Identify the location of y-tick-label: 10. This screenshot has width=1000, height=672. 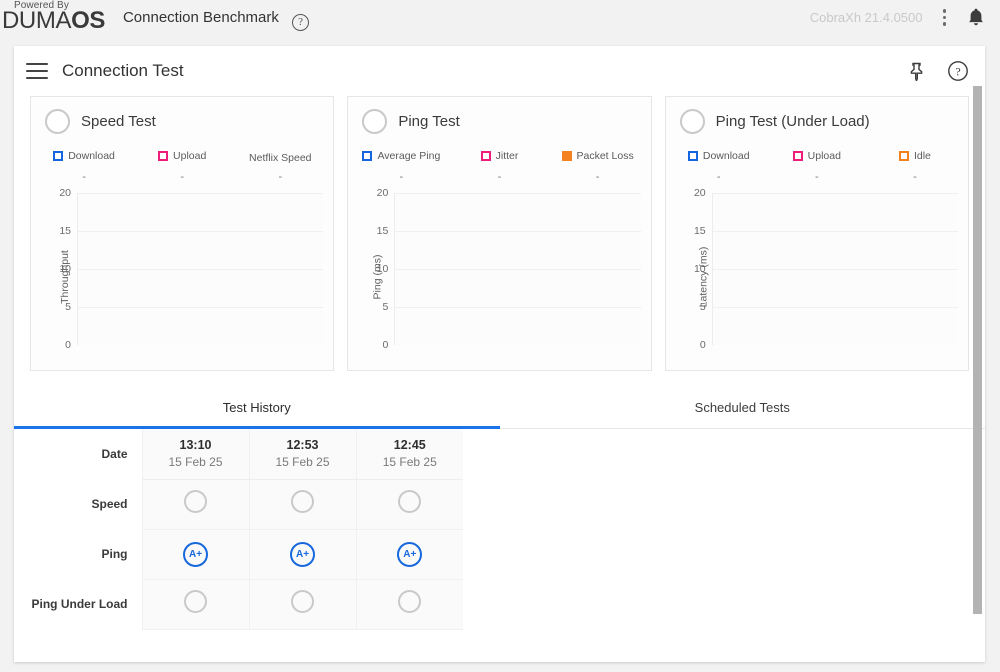
(382, 269).